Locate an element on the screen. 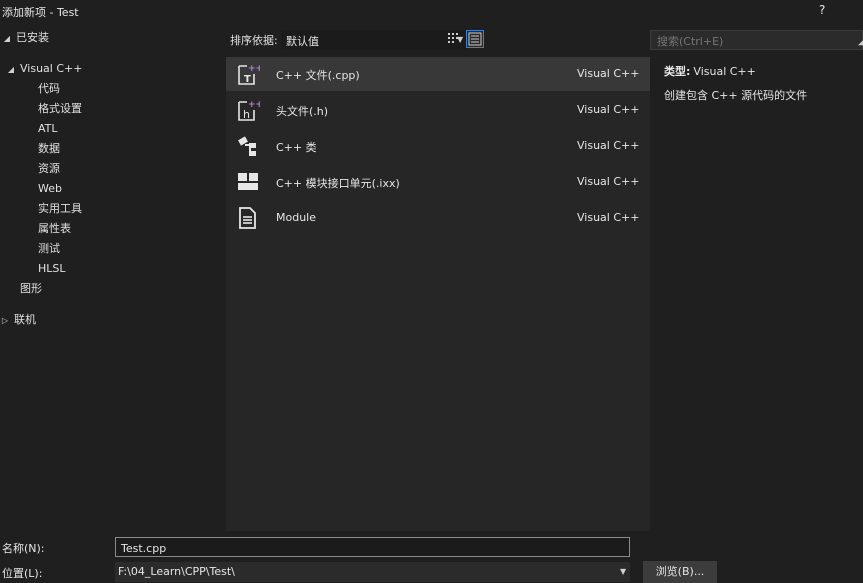  type-line: 类型: Visual C++ is located at coordinates (710, 71).